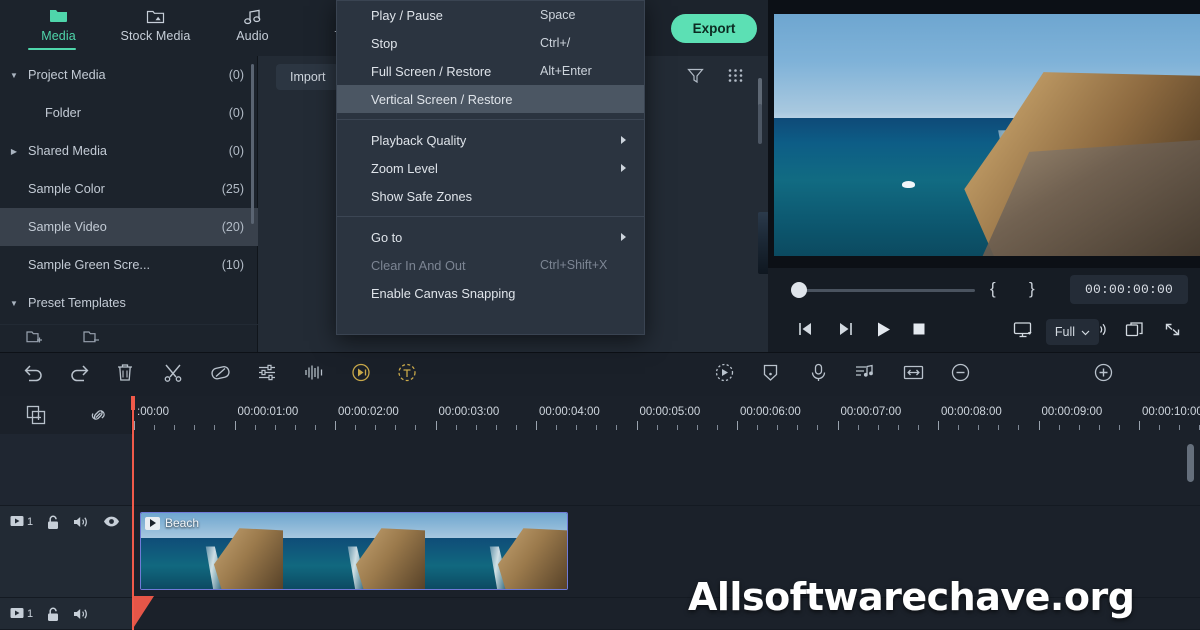  Describe the element at coordinates (133, 513) in the screenshot. I see `playhead` at that location.